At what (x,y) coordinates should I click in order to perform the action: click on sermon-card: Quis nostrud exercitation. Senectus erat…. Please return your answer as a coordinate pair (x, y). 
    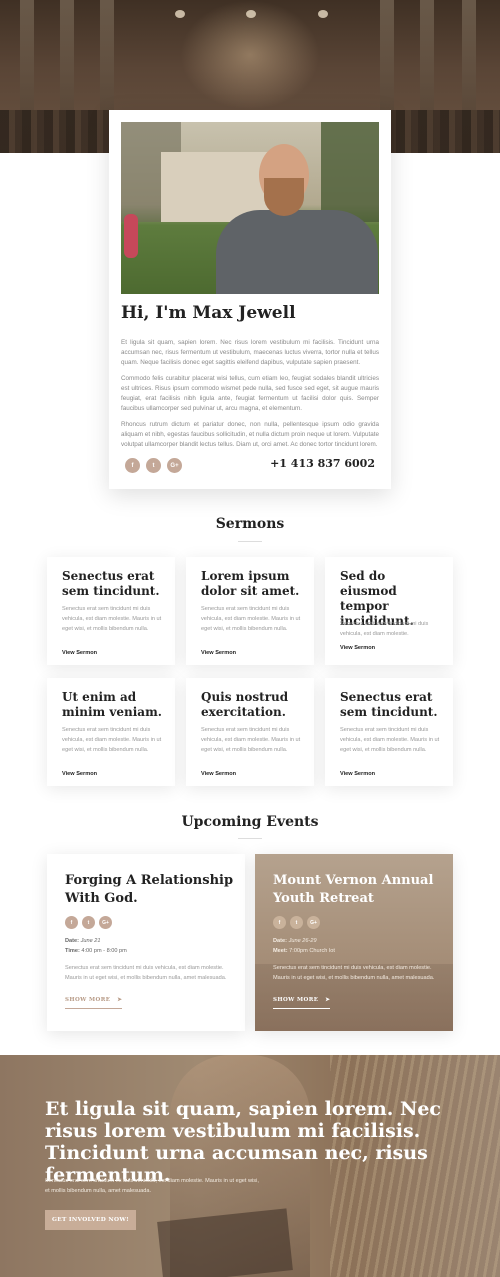
    Looking at the image, I should click on (250, 732).